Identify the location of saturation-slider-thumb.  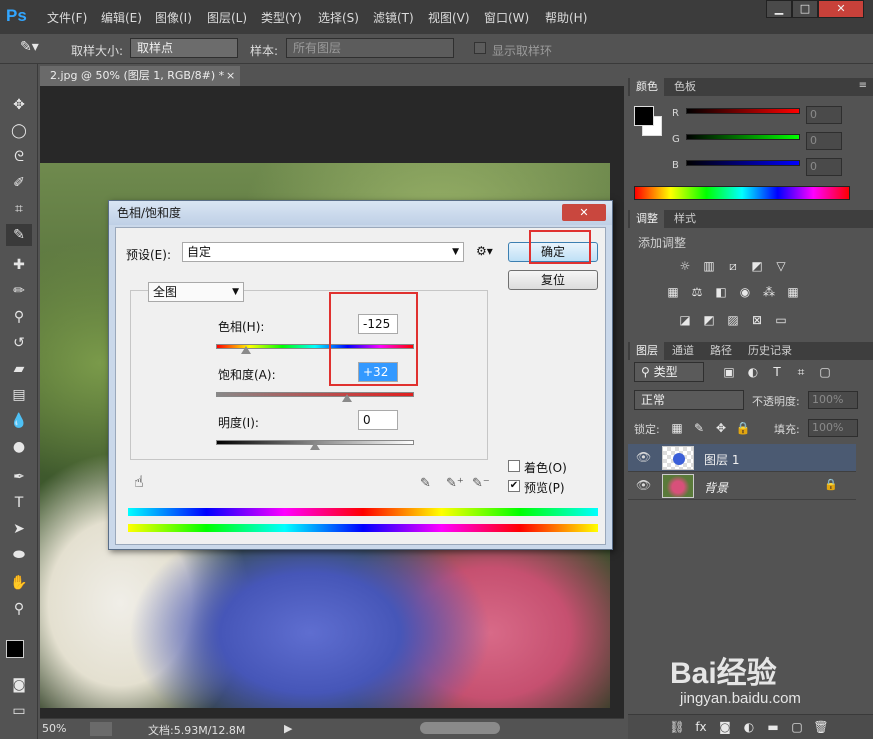
(346, 398).